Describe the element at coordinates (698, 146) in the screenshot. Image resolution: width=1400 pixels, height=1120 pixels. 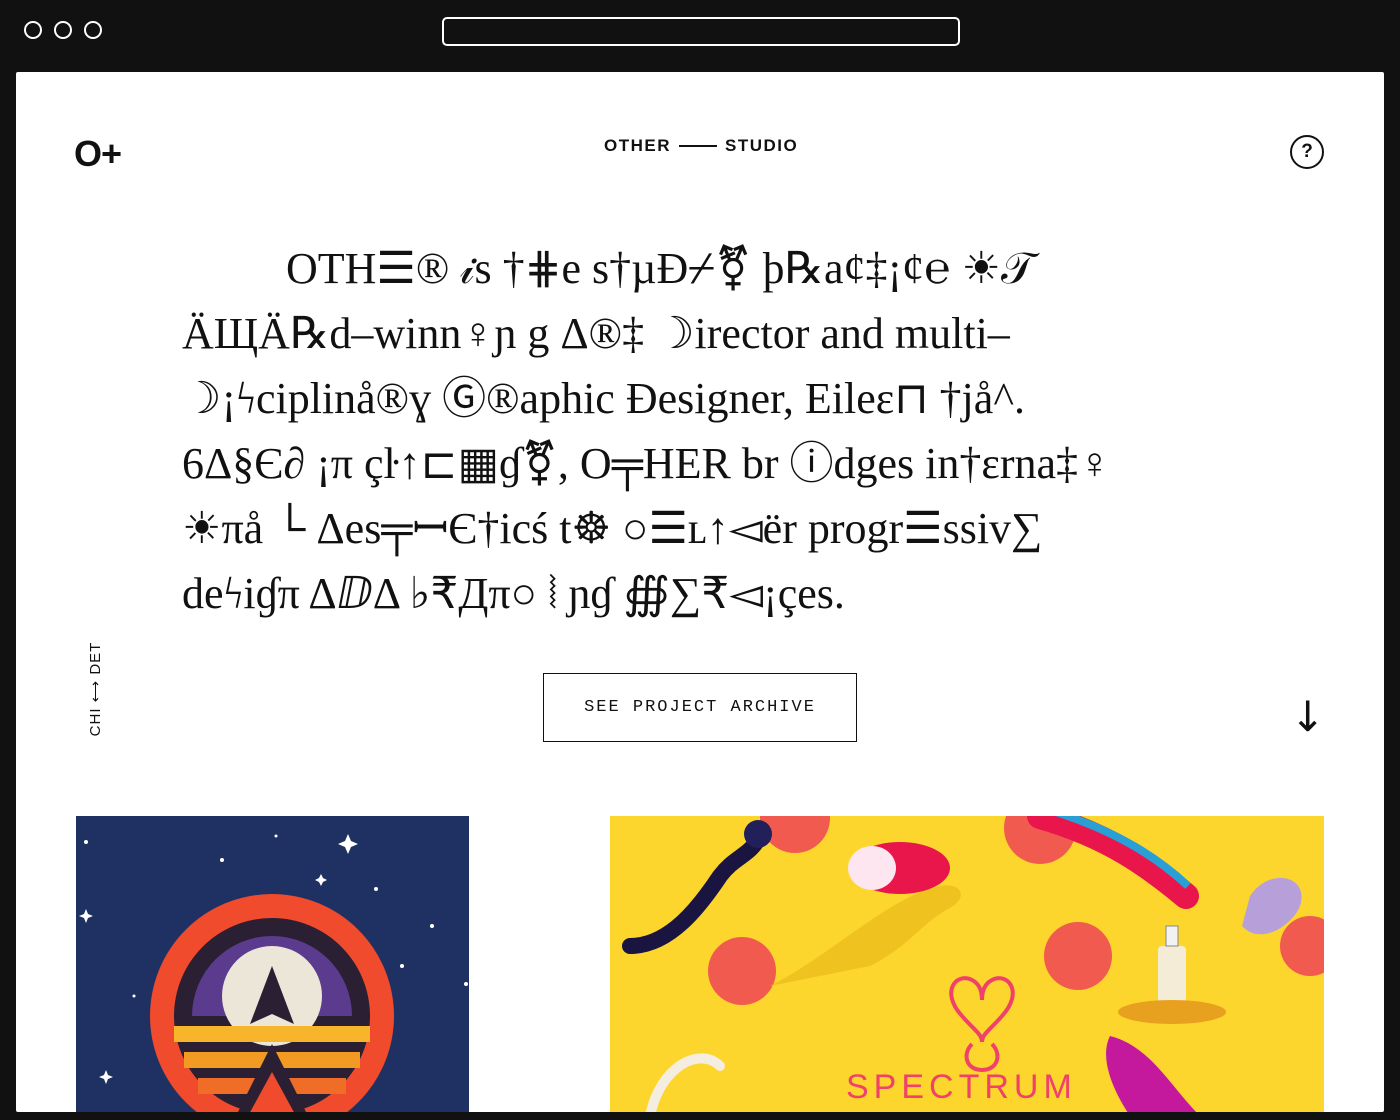
I see `wordmark-dash` at that location.